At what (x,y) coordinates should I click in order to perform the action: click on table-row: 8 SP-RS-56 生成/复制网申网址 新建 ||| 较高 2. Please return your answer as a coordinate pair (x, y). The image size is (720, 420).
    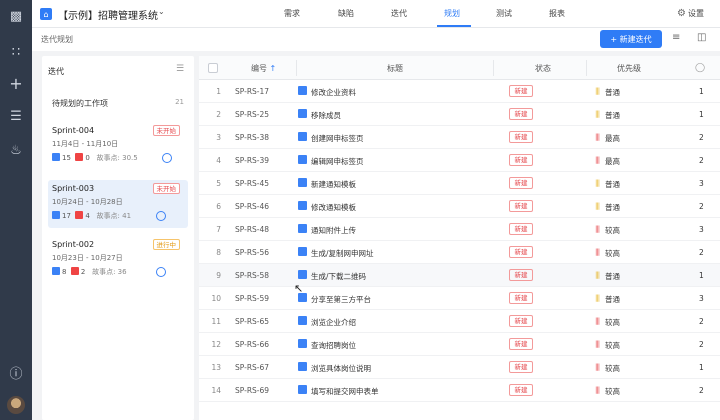
    Looking at the image, I should click on (459, 252).